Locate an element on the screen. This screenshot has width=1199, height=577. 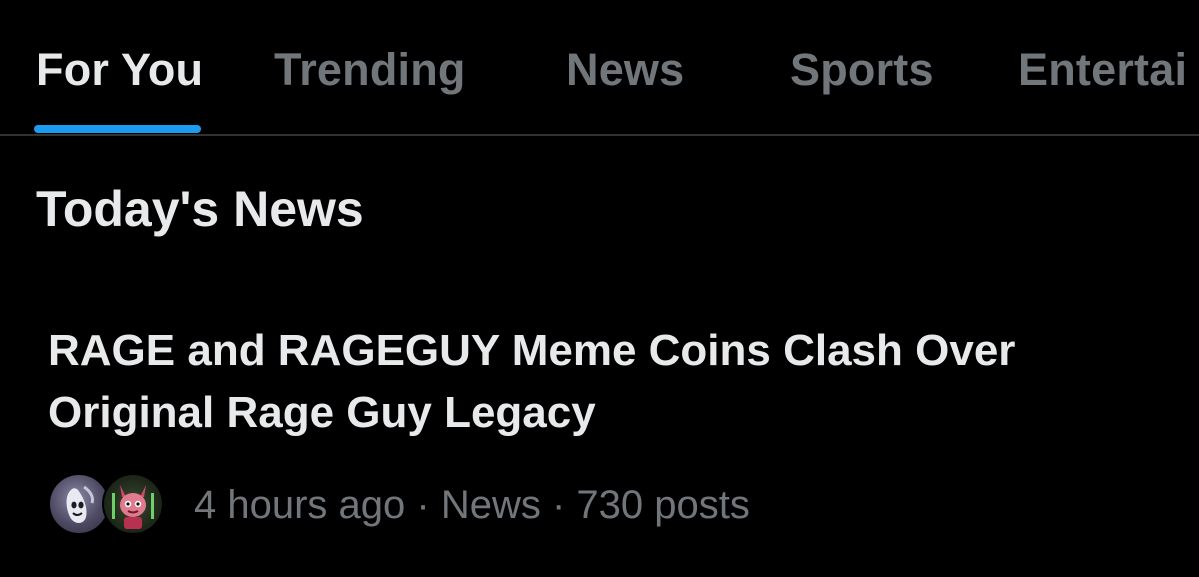
avatar-stack is located at coordinates (112, 505).